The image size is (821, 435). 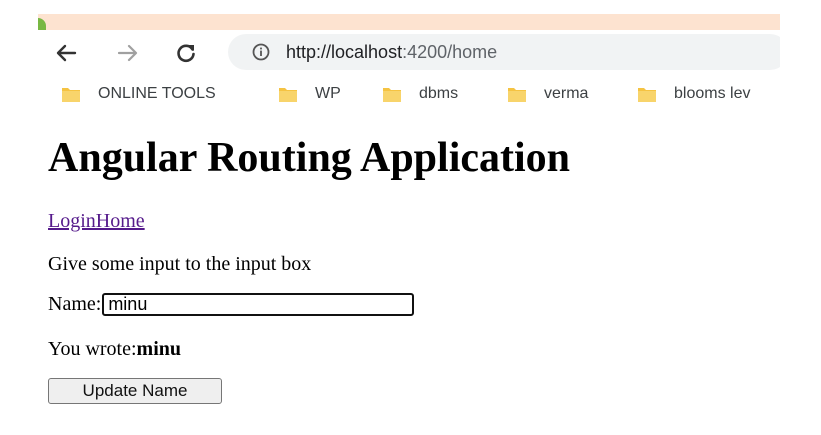 I want to click on bookmark-label: dbms, so click(x=439, y=93).